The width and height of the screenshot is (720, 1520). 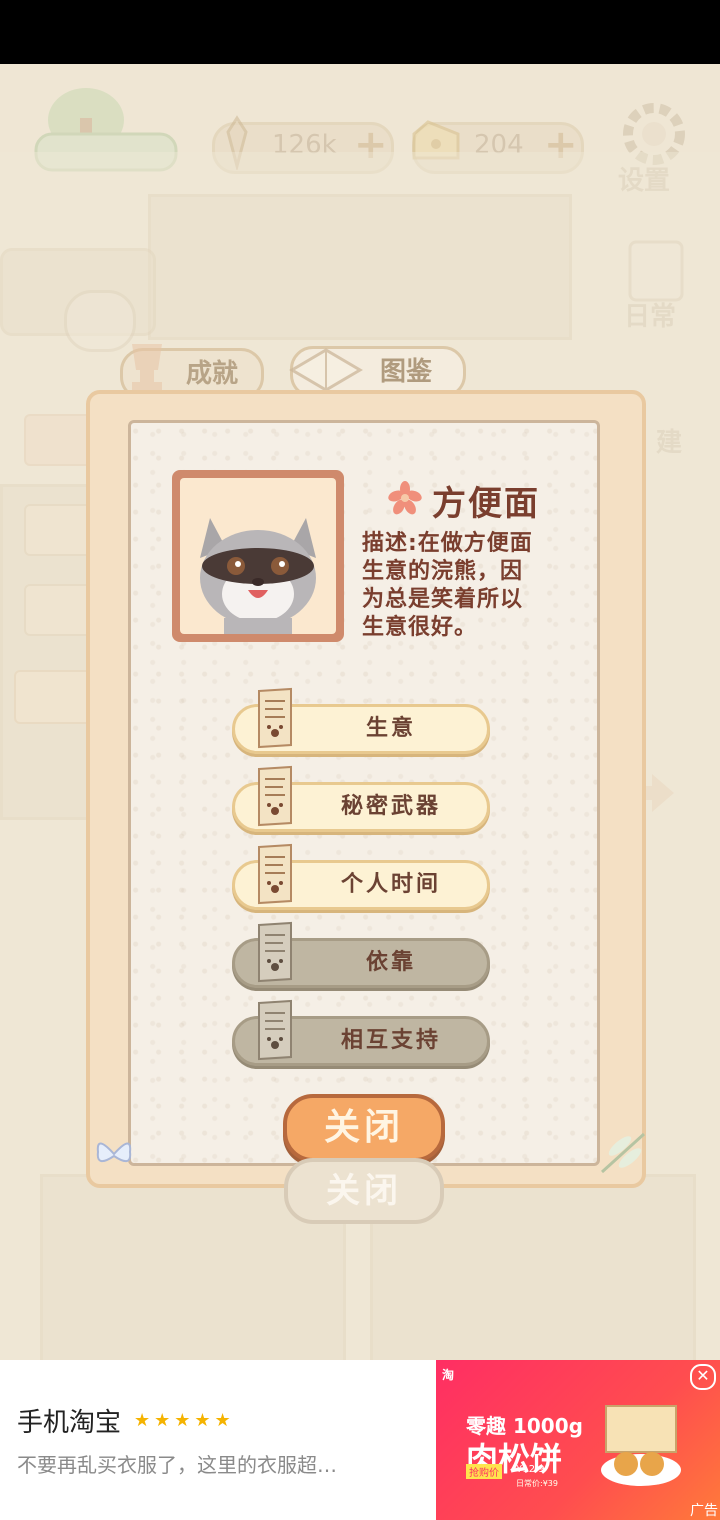 What do you see at coordinates (447, 543) in the screenshot?
I see `description-line: 描述:在做方便面` at bounding box center [447, 543].